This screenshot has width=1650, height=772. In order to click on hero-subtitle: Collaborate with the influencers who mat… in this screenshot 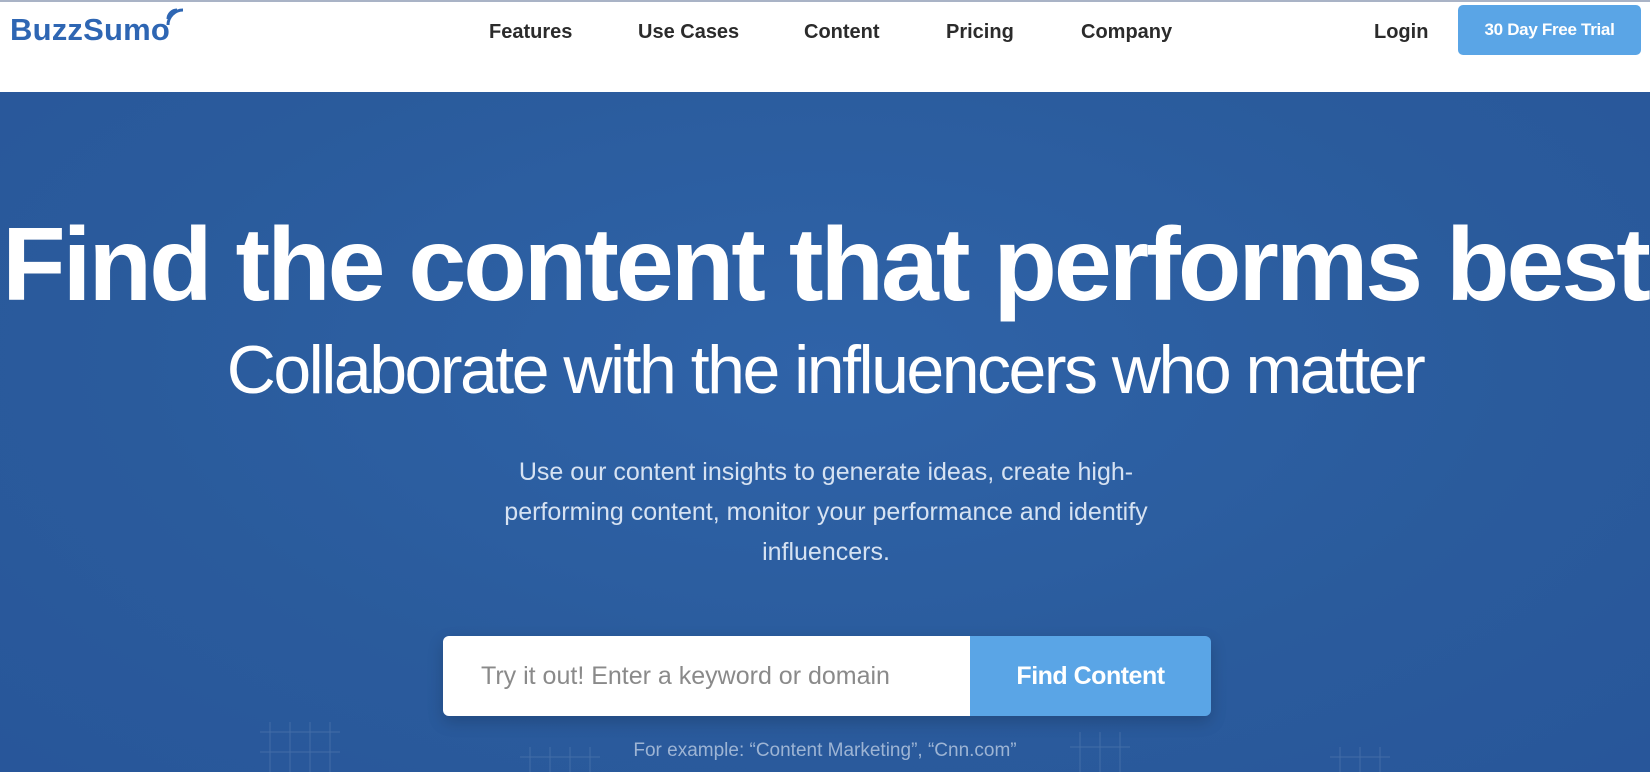, I will do `click(826, 370)`.